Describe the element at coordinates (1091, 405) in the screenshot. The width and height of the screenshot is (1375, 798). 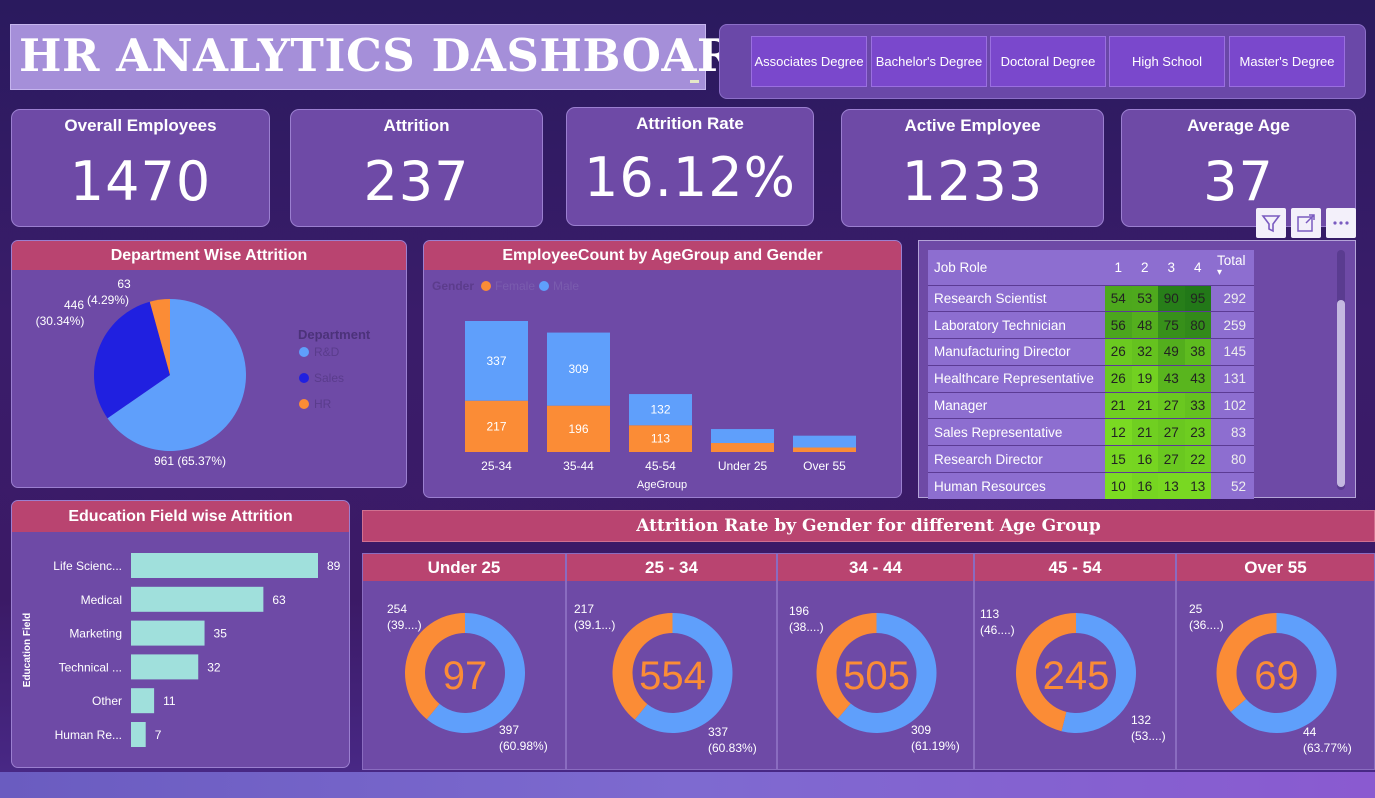
I see `table-row: Manager 21 21 27 33 102` at that location.